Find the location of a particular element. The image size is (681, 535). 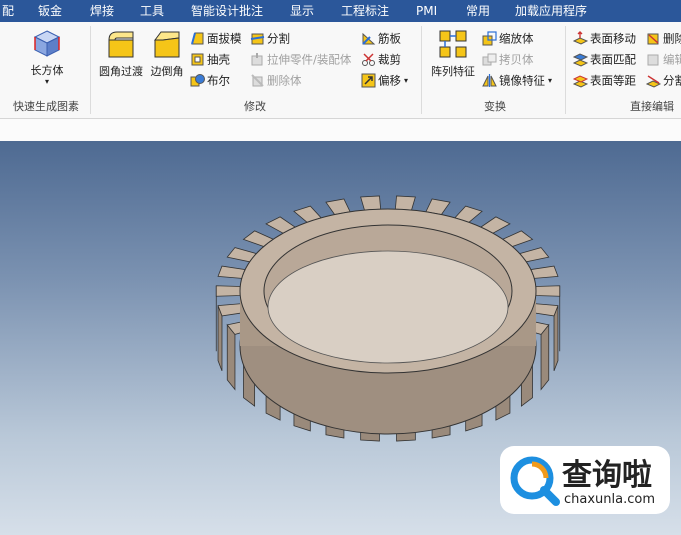

fillet-icon is located at coordinates (121, 44).